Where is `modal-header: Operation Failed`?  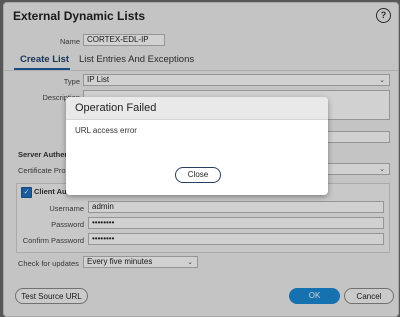 modal-header: Operation Failed is located at coordinates (197, 108).